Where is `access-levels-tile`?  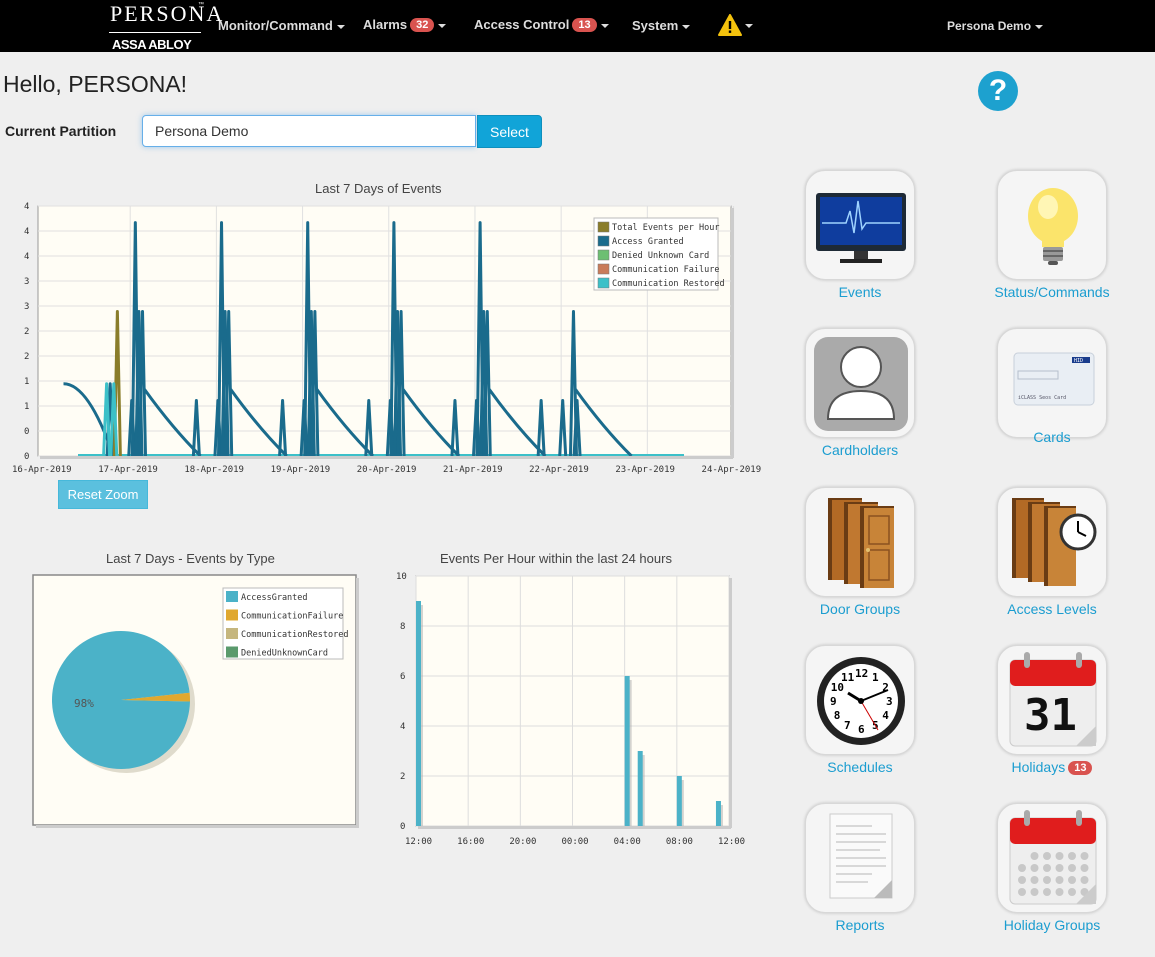 access-levels-tile is located at coordinates (1052, 542).